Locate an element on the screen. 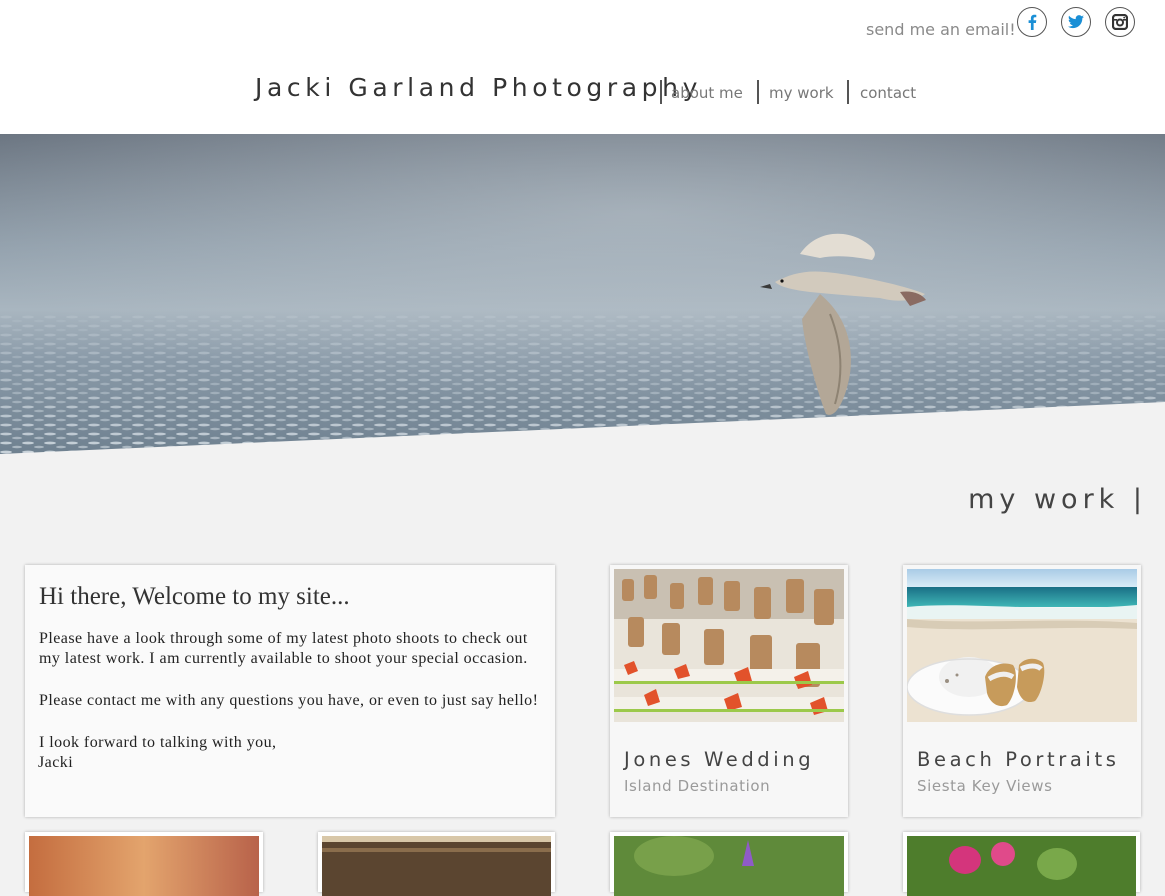 The width and height of the screenshot is (1165, 896). vintage-thumbnail is located at coordinates (436, 866).